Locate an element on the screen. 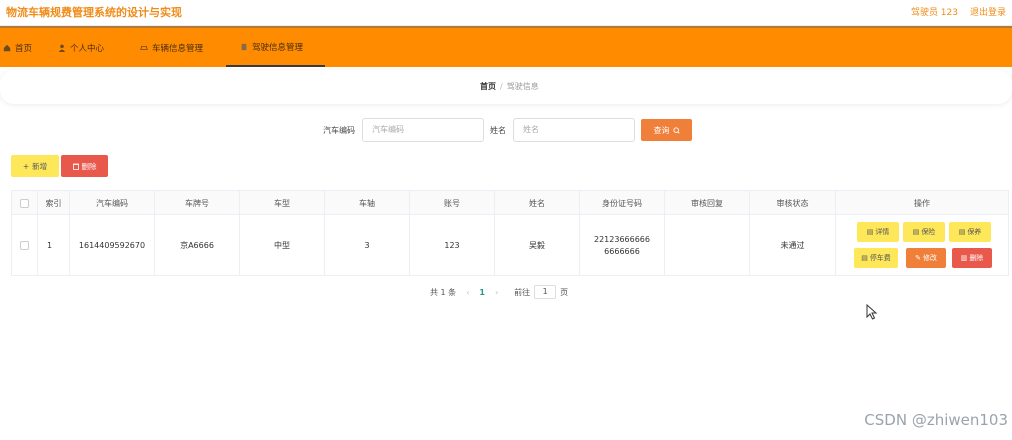 The width and height of the screenshot is (1012, 440). select-all-cell is located at coordinates (25, 203).